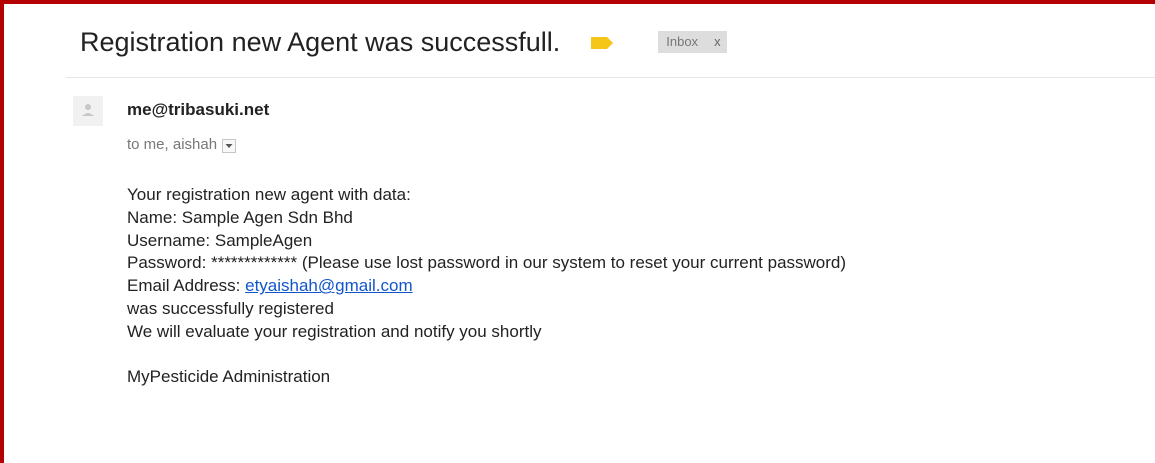 Image resolution: width=1155 pixels, height=463 pixels. I want to click on show-details-button, so click(229, 145).